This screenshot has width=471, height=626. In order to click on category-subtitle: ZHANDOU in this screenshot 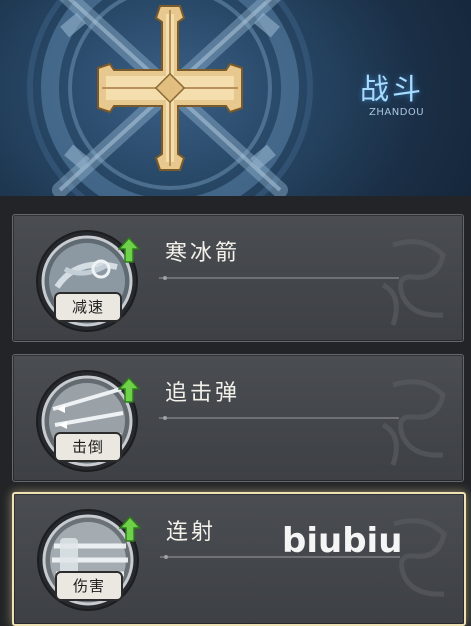, I will do `click(397, 112)`.